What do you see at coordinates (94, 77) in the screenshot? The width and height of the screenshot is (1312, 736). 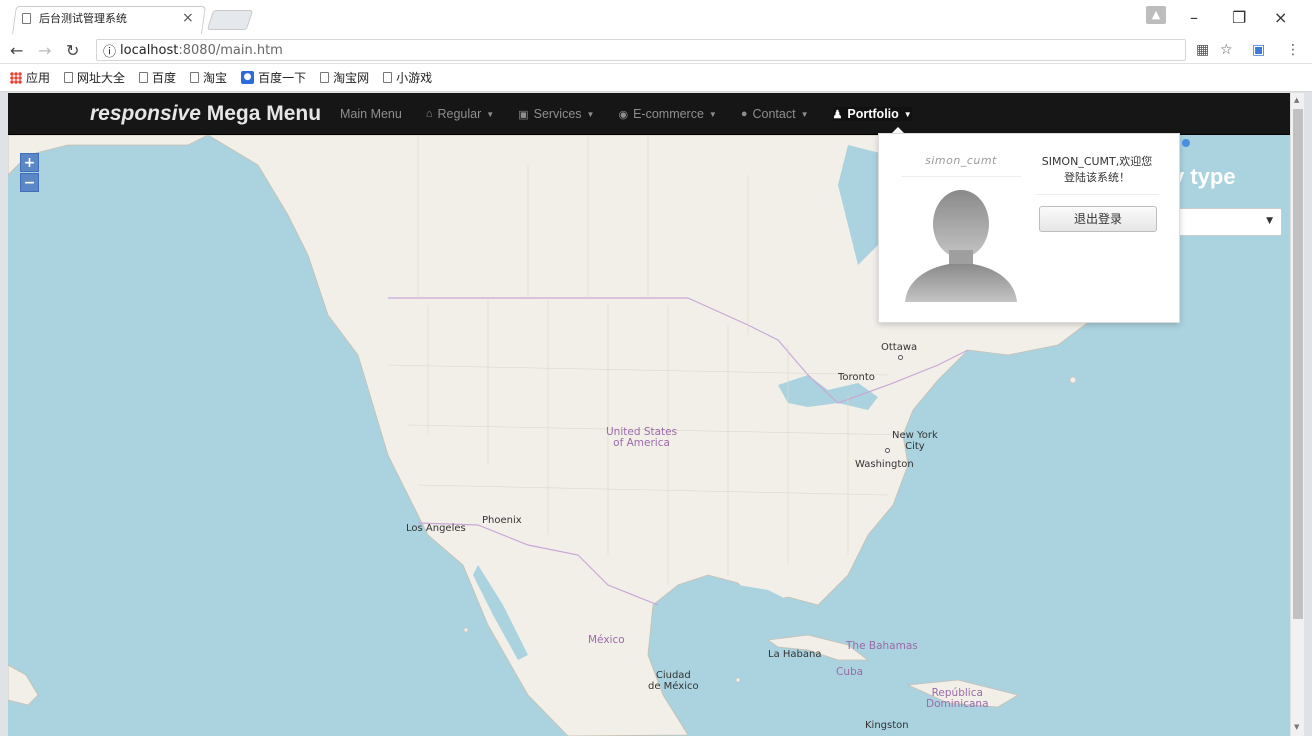 I see `bookmark-item: 网址大全` at bounding box center [94, 77].